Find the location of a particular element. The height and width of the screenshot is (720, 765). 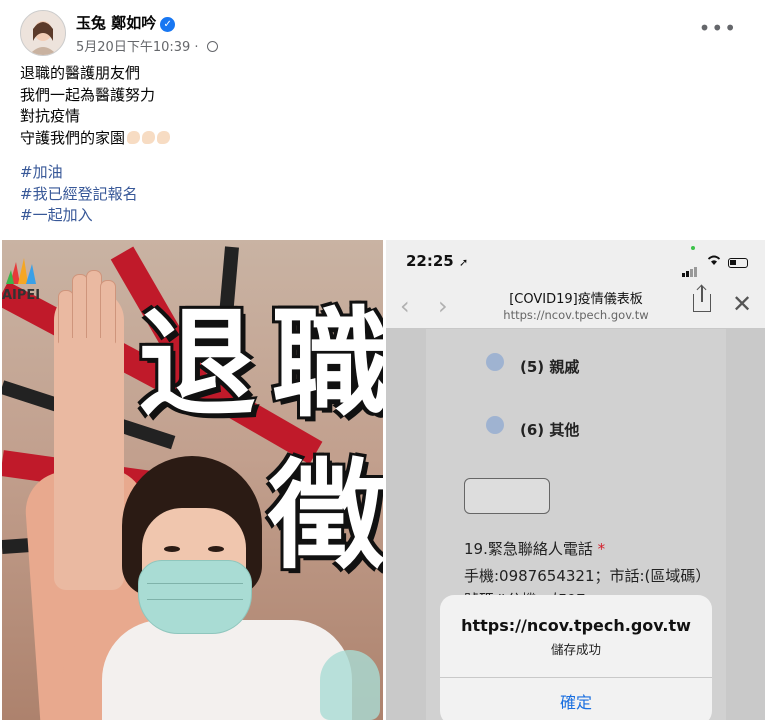

poster-char: 職 is located at coordinates (327, 363).